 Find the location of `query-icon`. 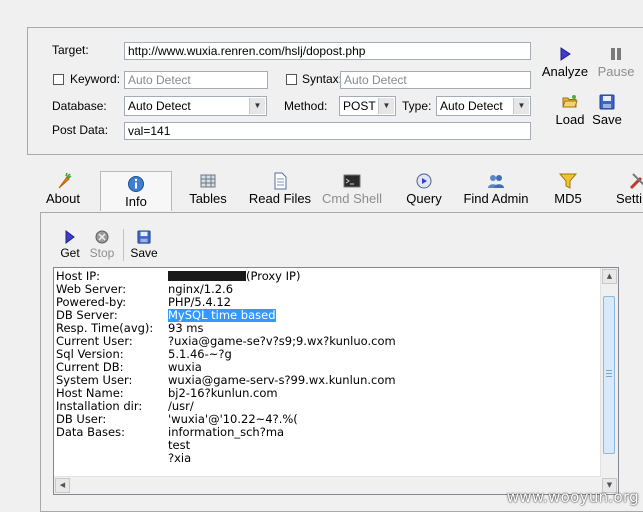

query-icon is located at coordinates (424, 181).